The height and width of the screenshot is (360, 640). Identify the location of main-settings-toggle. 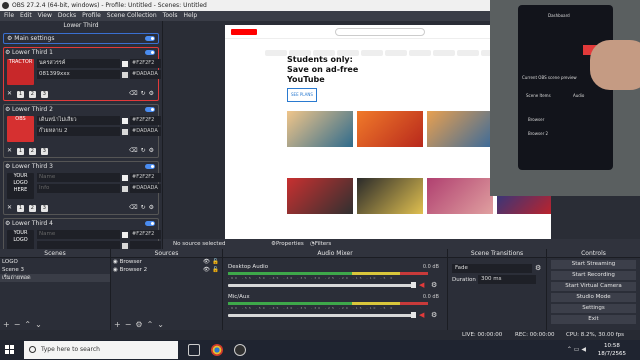
(150, 38).